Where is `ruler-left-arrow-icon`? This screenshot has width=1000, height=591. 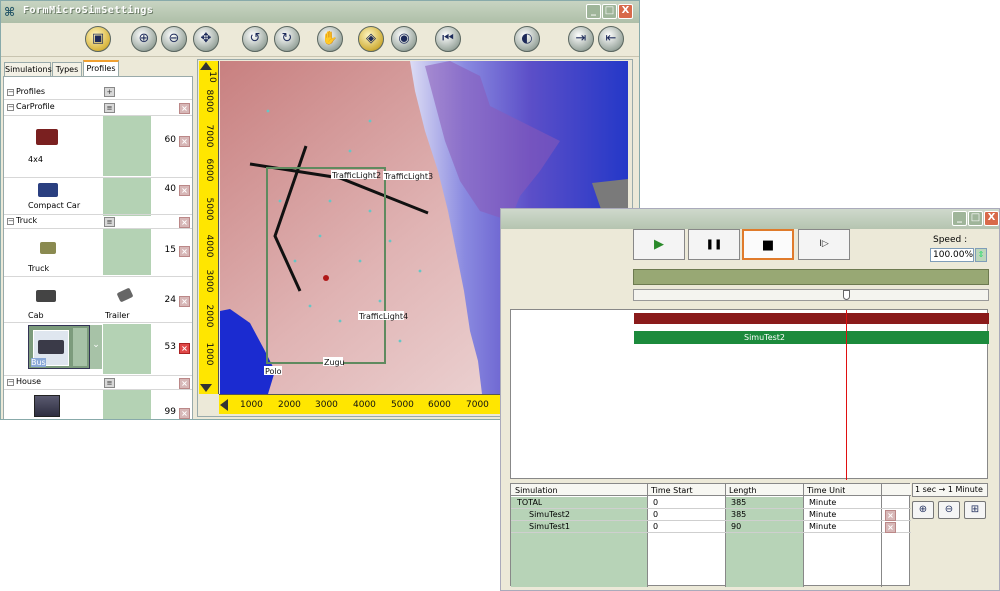 ruler-left-arrow-icon is located at coordinates (224, 405).